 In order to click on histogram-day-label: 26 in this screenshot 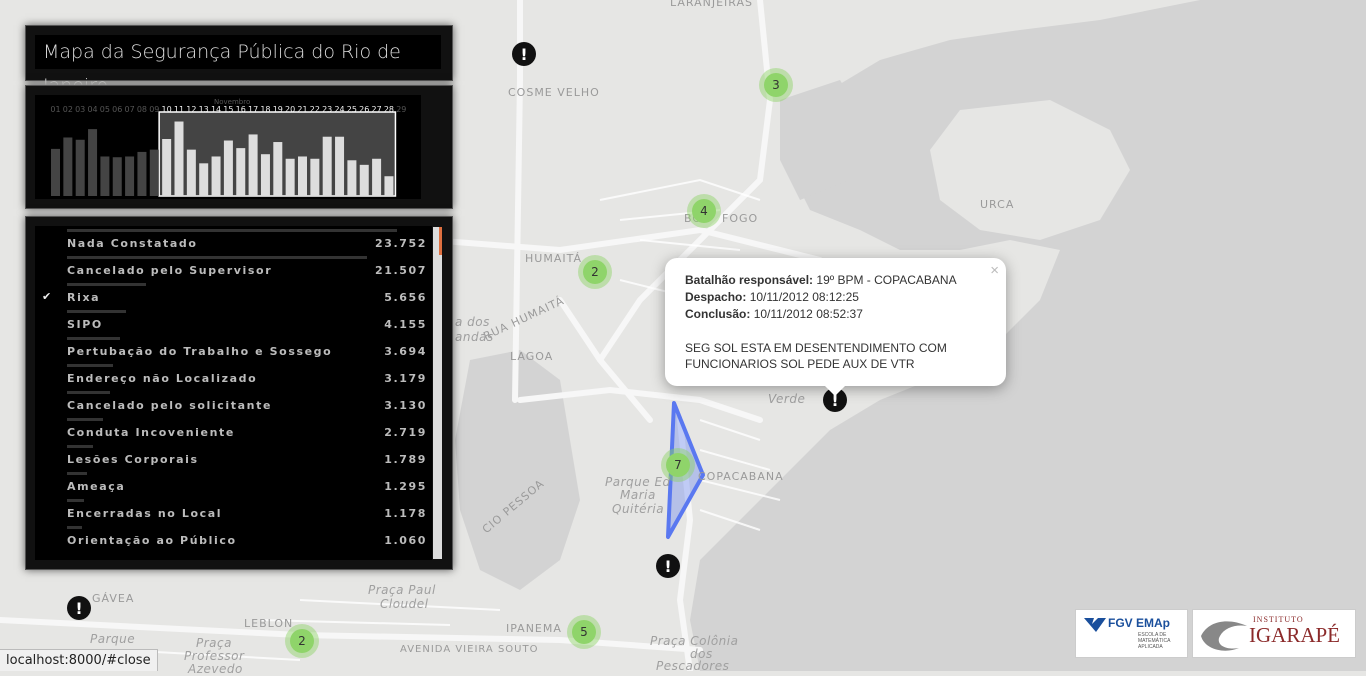, I will do `click(364, 109)`.